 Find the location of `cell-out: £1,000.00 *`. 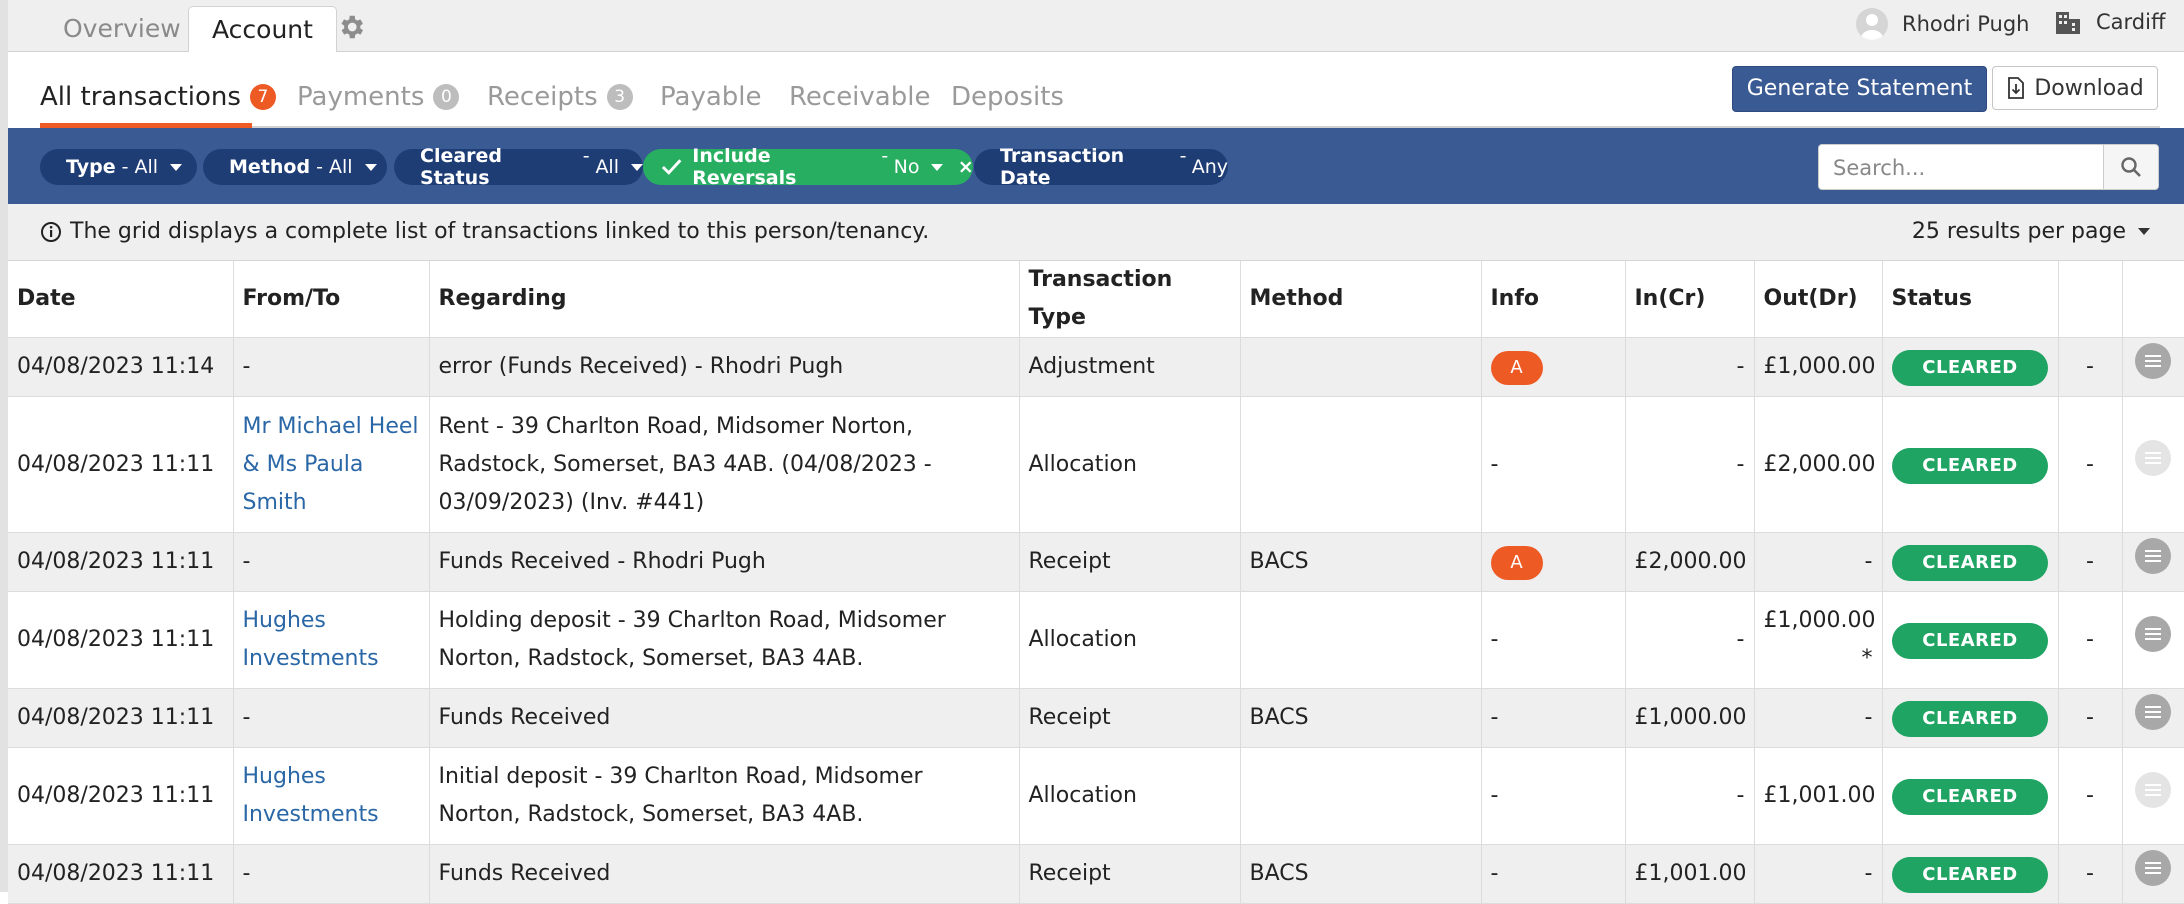

cell-out: £1,000.00 * is located at coordinates (1818, 640).